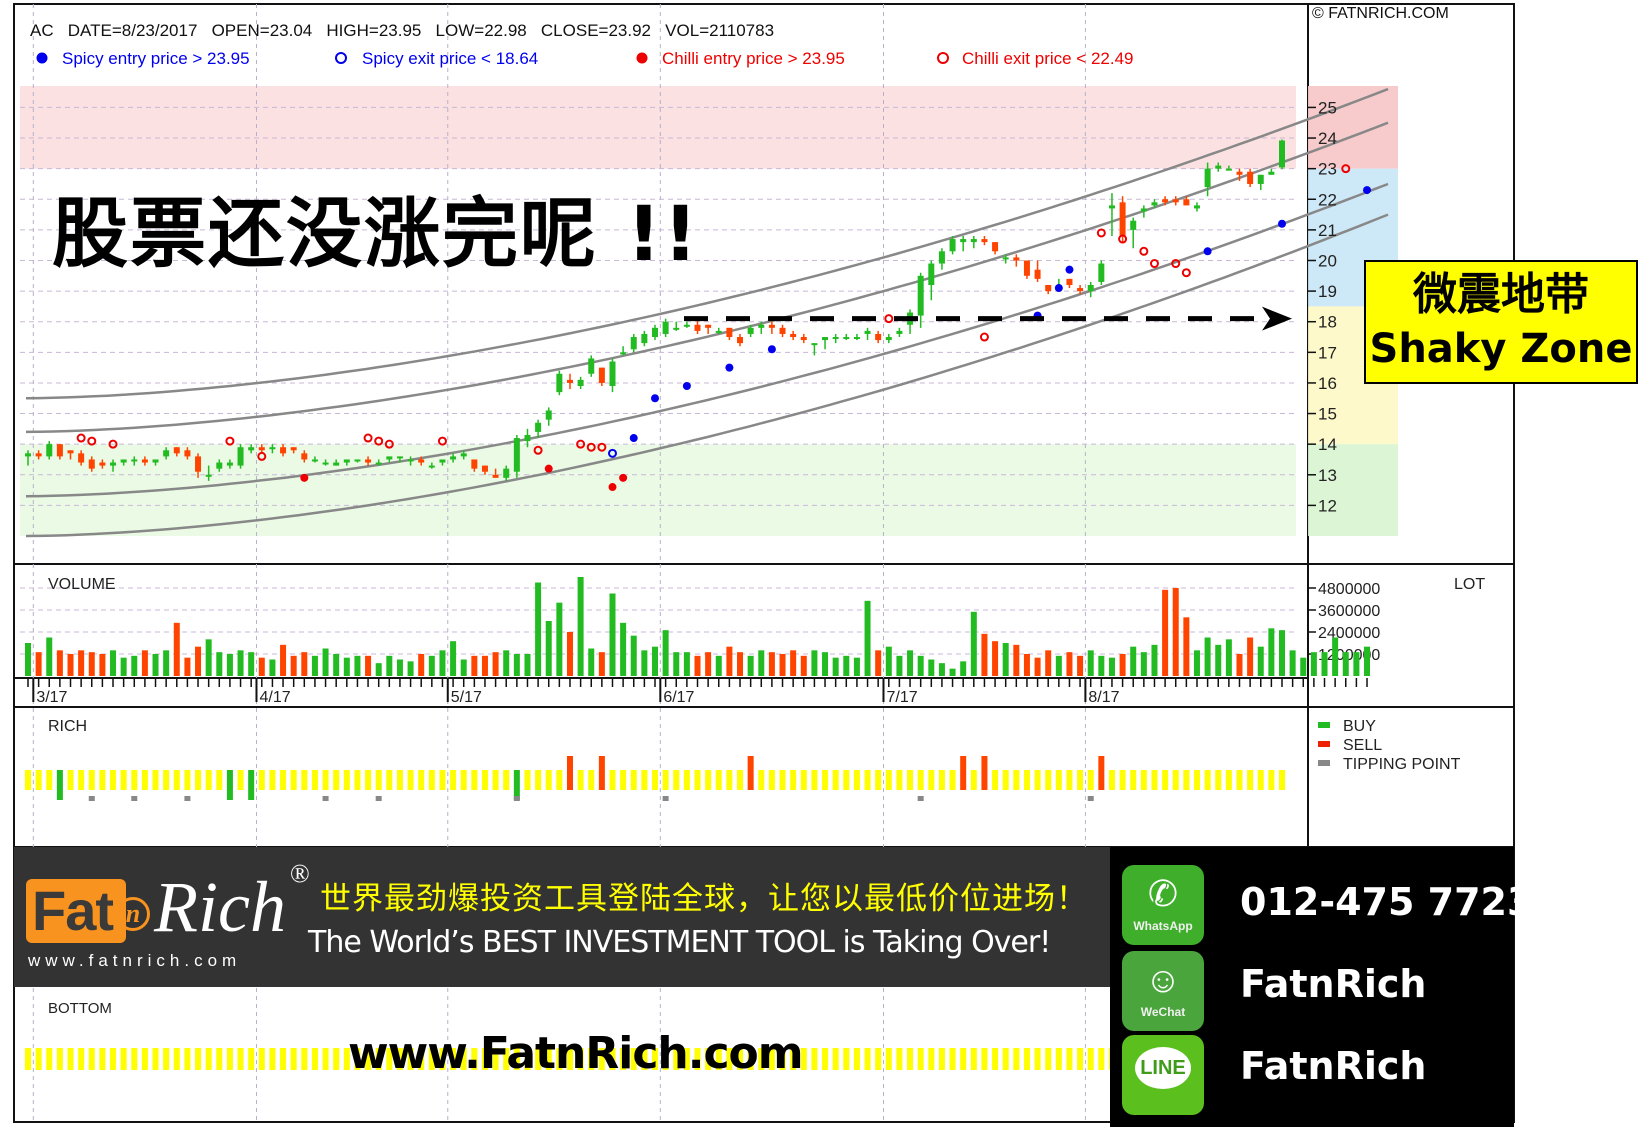 The image size is (1644, 1127). What do you see at coordinates (1327, 383) in the screenshot?
I see `price-tick-label: 16` at bounding box center [1327, 383].